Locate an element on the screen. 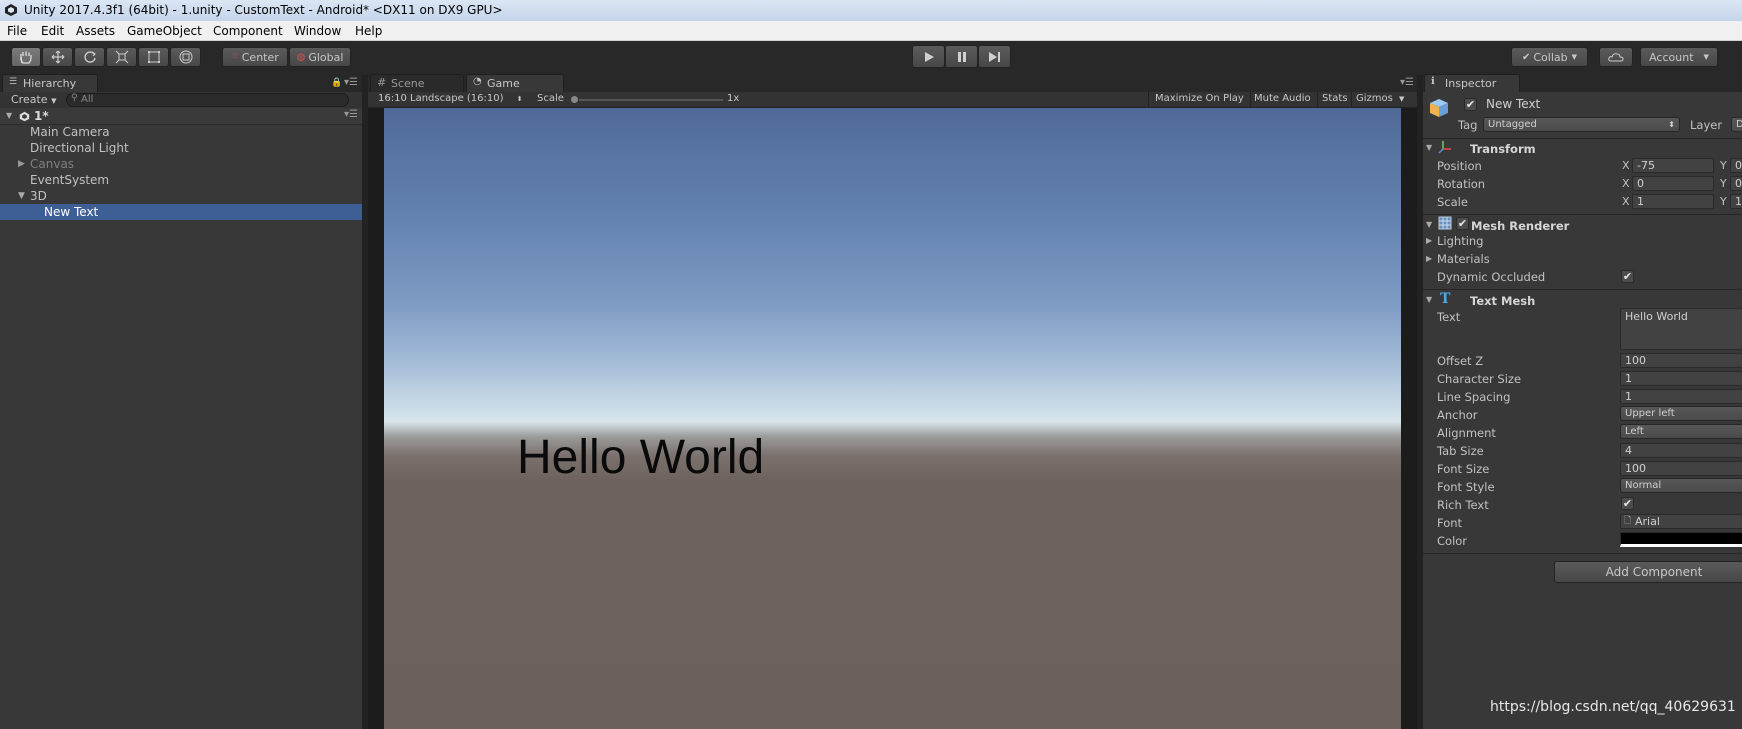 The height and width of the screenshot is (729, 1742). menu-help: Help is located at coordinates (368, 31).